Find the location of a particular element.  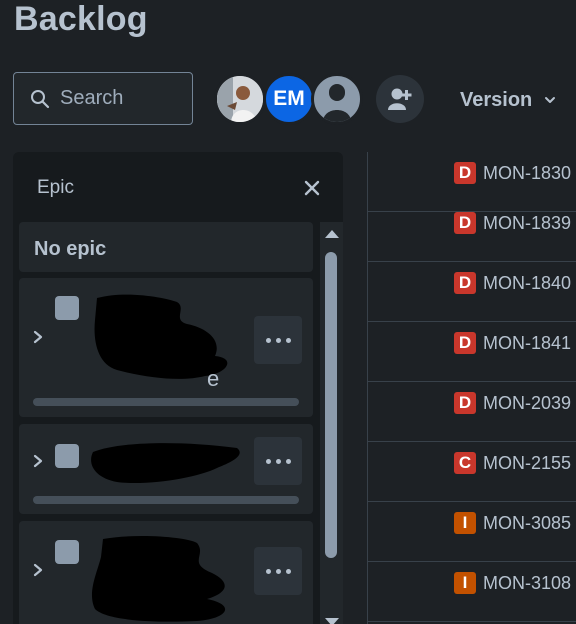

no-epic-item: No epic is located at coordinates (166, 247).